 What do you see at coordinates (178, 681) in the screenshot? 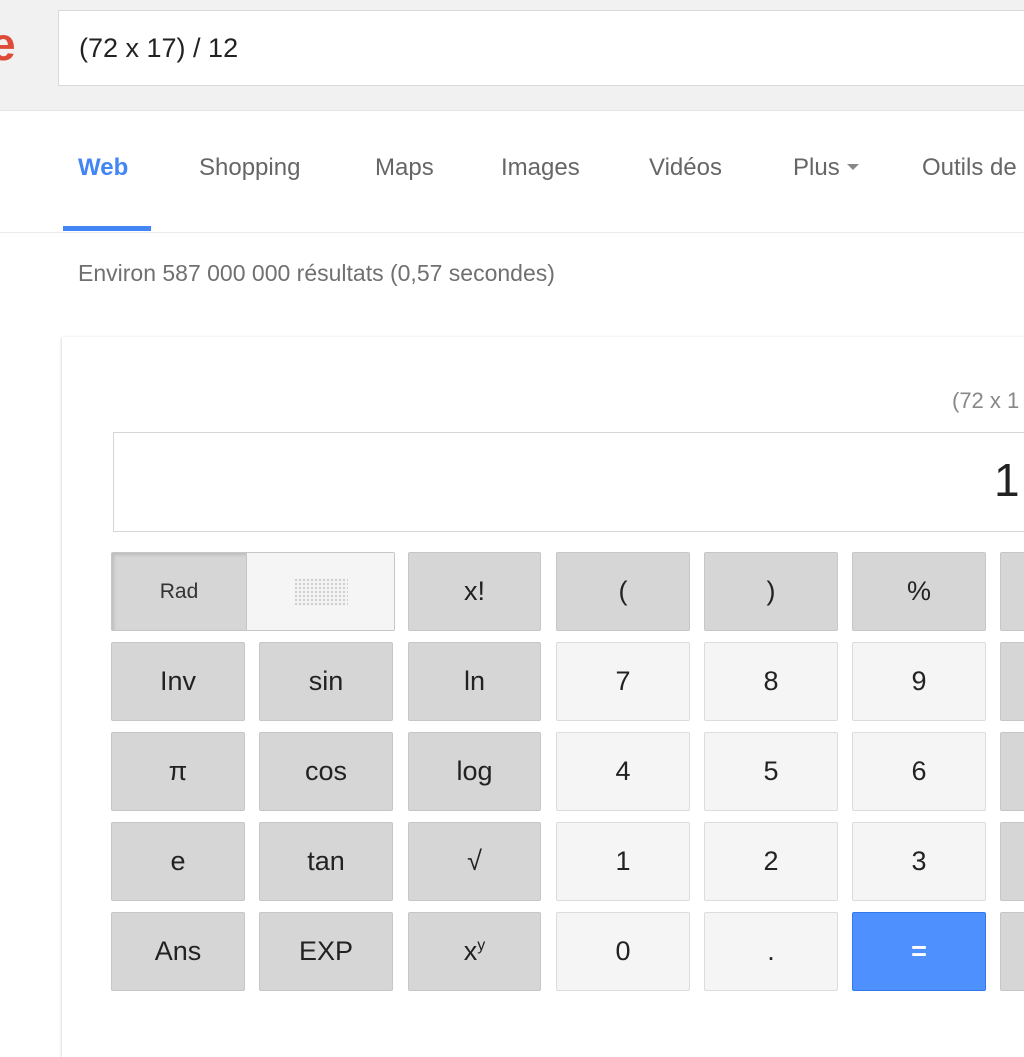
I see `inv-key: Inv` at bounding box center [178, 681].